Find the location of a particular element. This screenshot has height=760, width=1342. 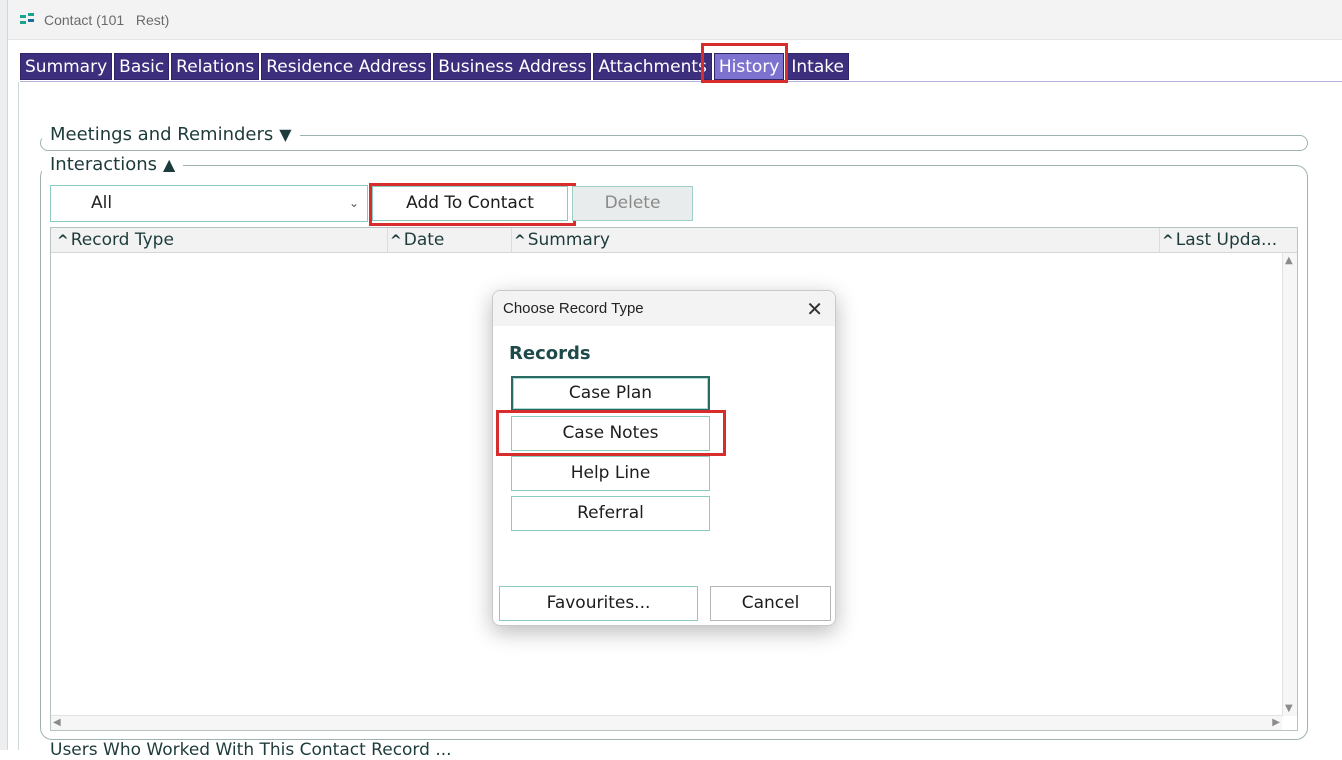

interactions-section-header: Interactions ▲ is located at coordinates (113, 164).